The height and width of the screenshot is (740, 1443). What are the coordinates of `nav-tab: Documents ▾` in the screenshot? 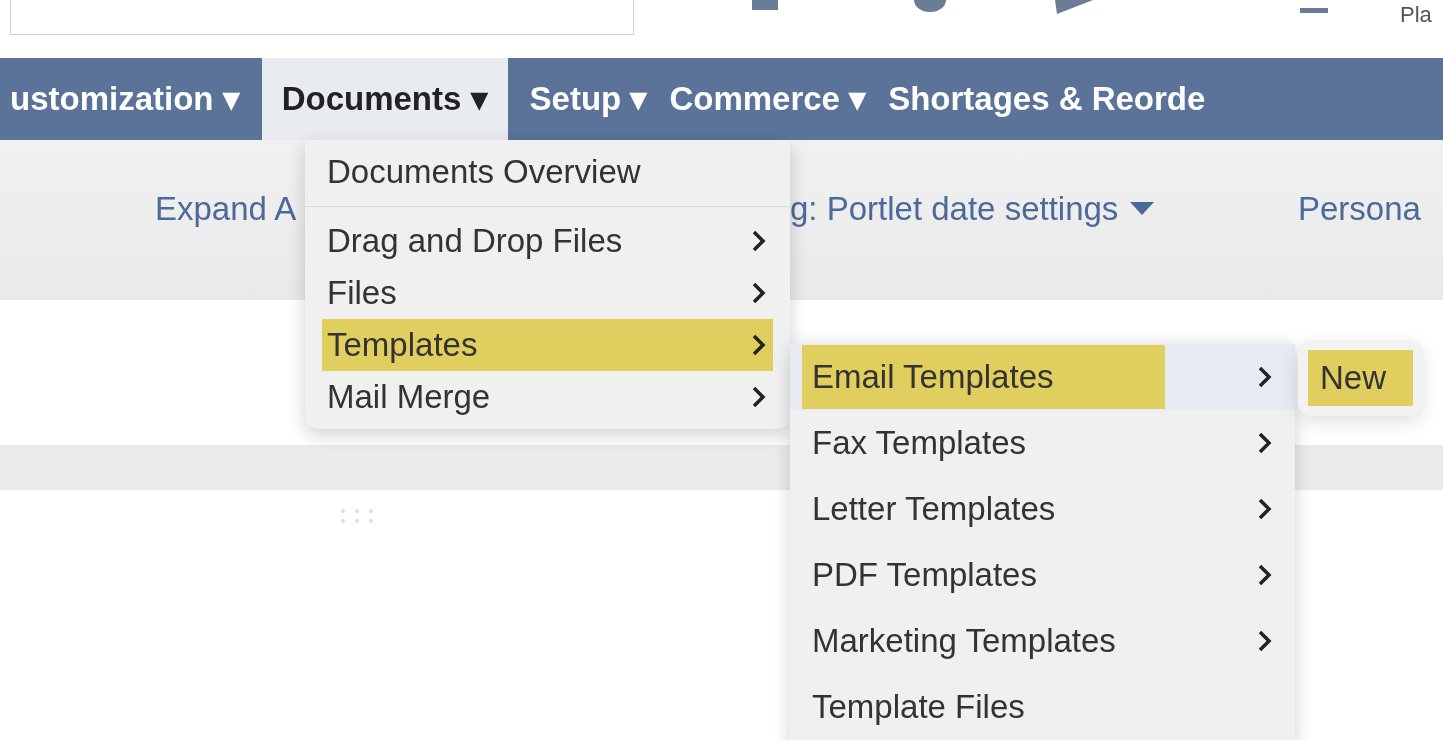 It's located at (384, 99).